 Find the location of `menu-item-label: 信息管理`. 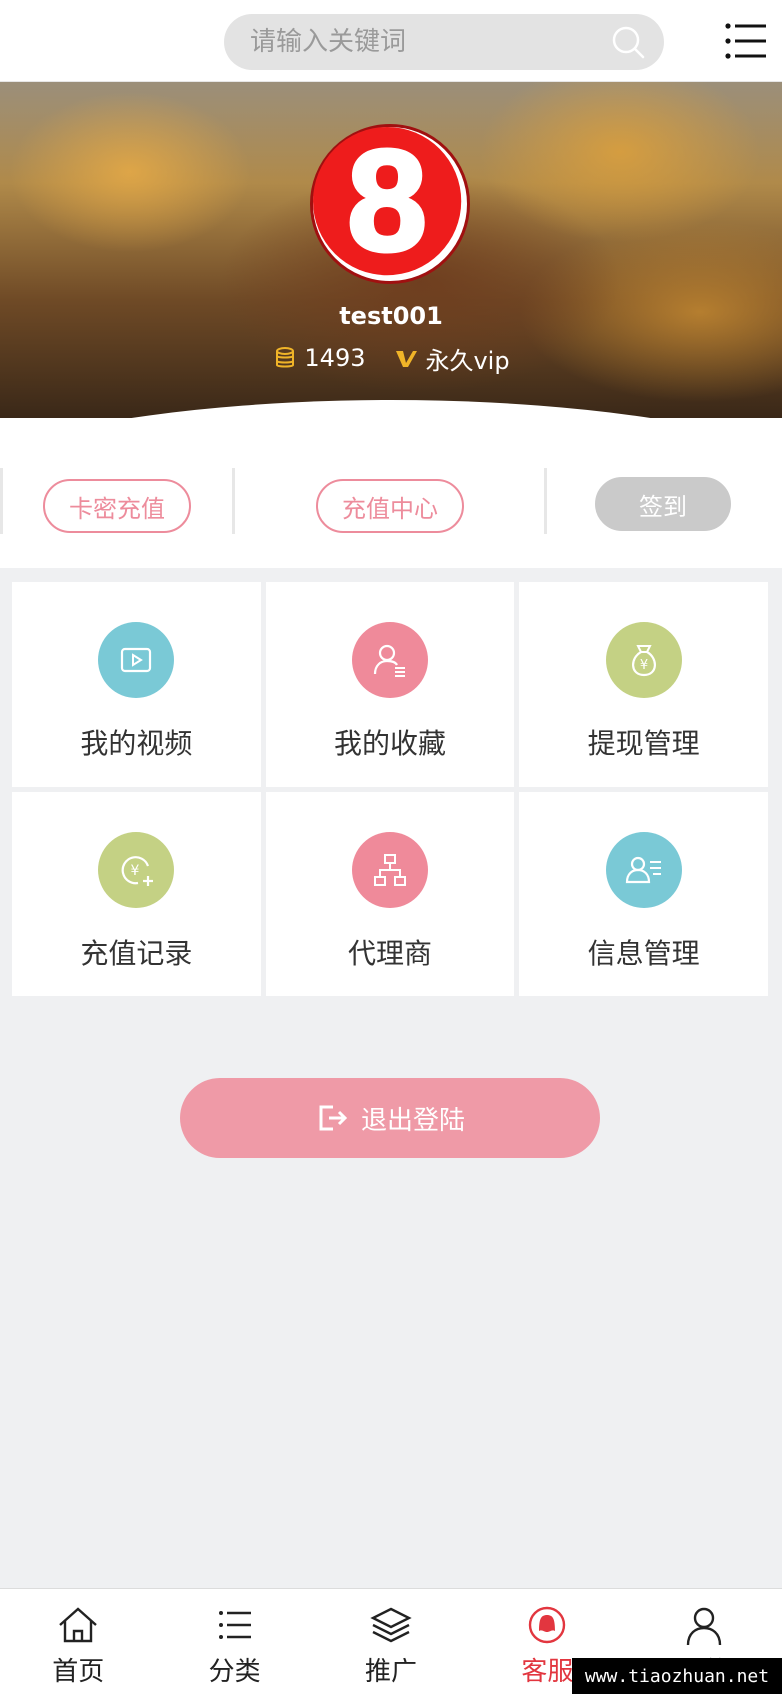

menu-item-label: 信息管理 is located at coordinates (643, 953).